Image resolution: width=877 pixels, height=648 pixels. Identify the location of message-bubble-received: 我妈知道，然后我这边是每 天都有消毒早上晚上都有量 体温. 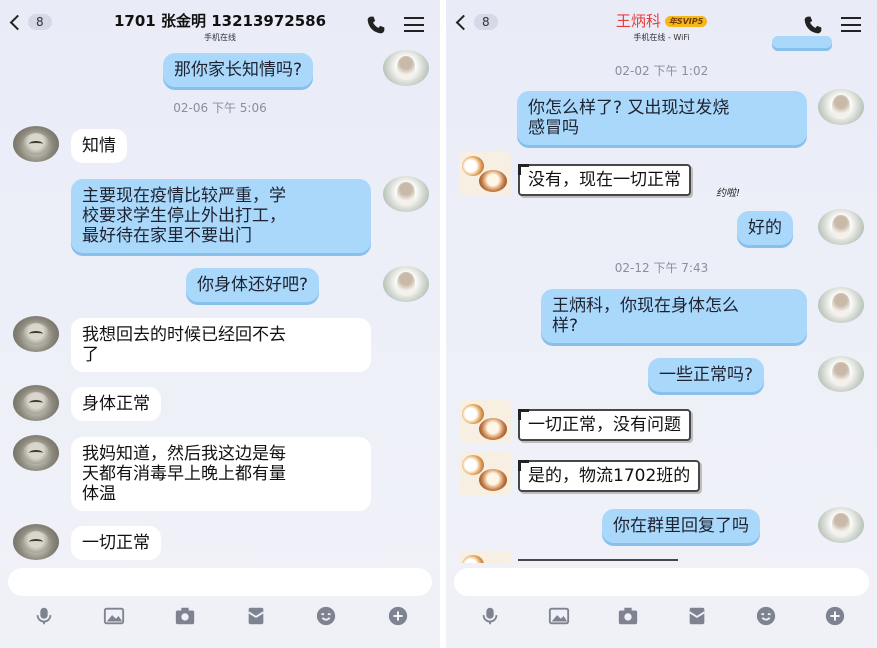
(221, 474).